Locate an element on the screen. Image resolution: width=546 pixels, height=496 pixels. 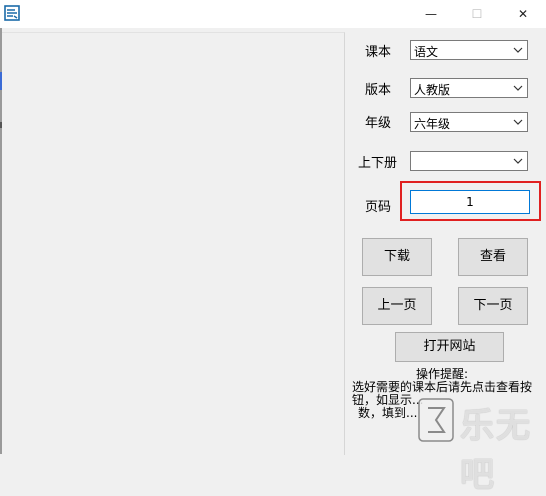
textbook-select: 语文 is located at coordinates (469, 50).